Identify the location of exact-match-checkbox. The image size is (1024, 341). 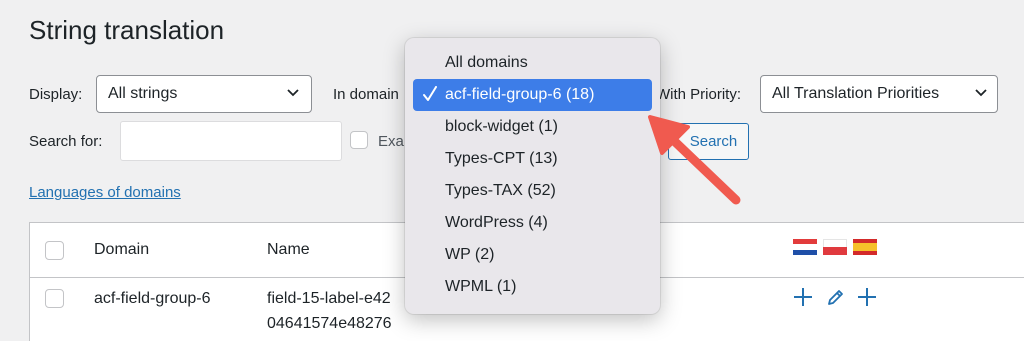
(359, 140).